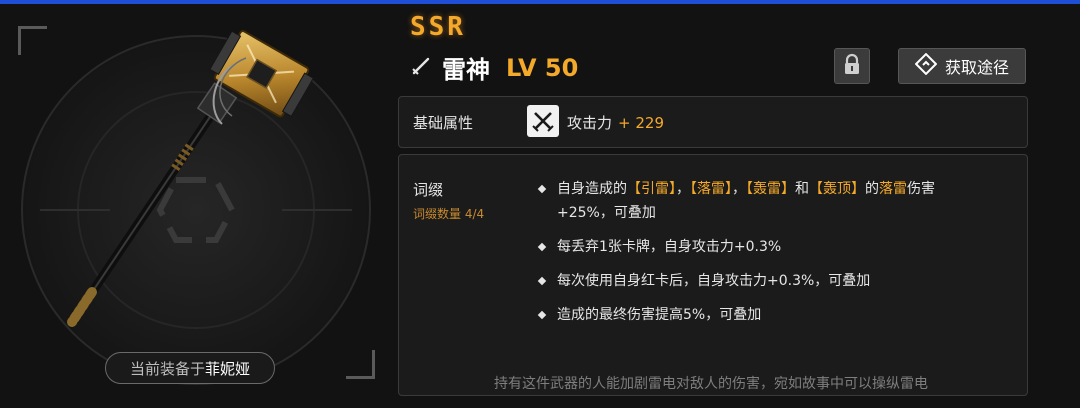 Image resolution: width=1080 pixels, height=408 pixels. What do you see at coordinates (976, 67) in the screenshot?
I see `obtain-route-label: 获取途径` at bounding box center [976, 67].